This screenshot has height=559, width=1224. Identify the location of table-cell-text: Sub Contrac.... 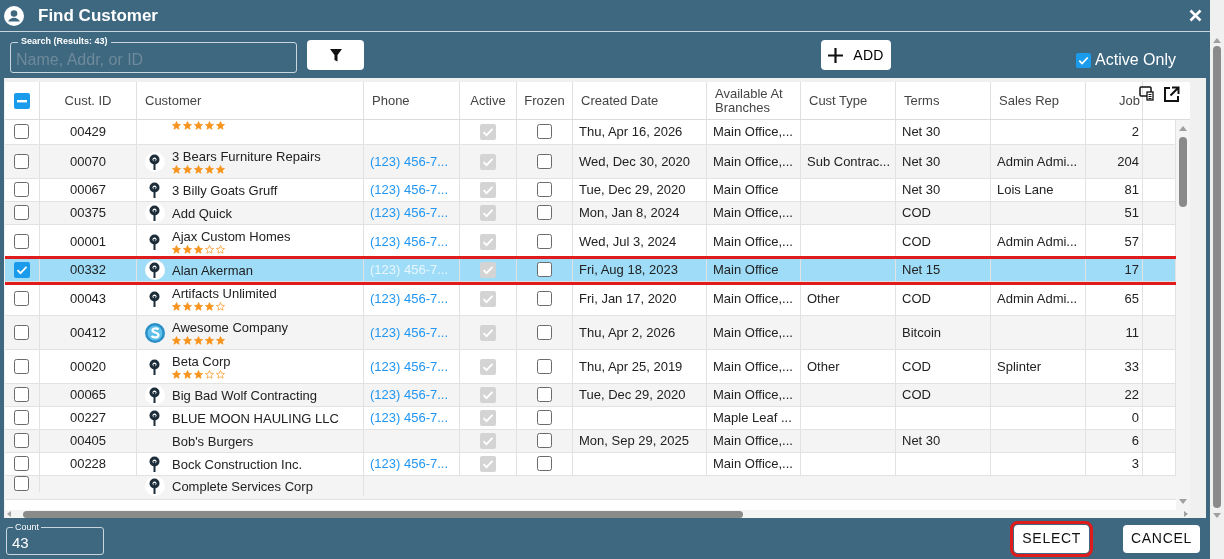
(849, 161).